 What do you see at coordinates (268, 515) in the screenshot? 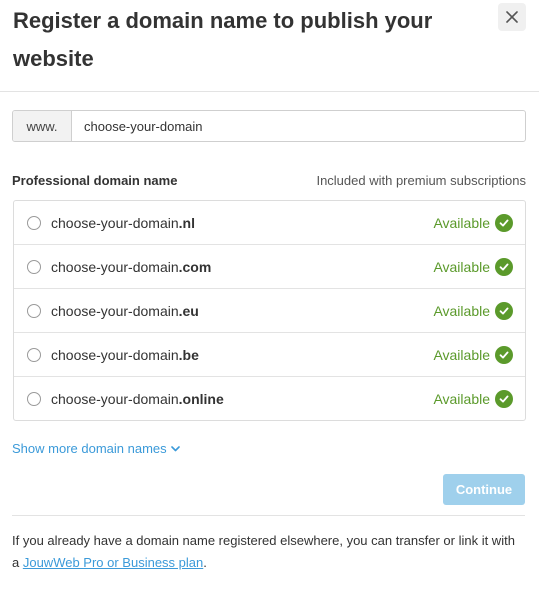
I see `footer-divider` at bounding box center [268, 515].